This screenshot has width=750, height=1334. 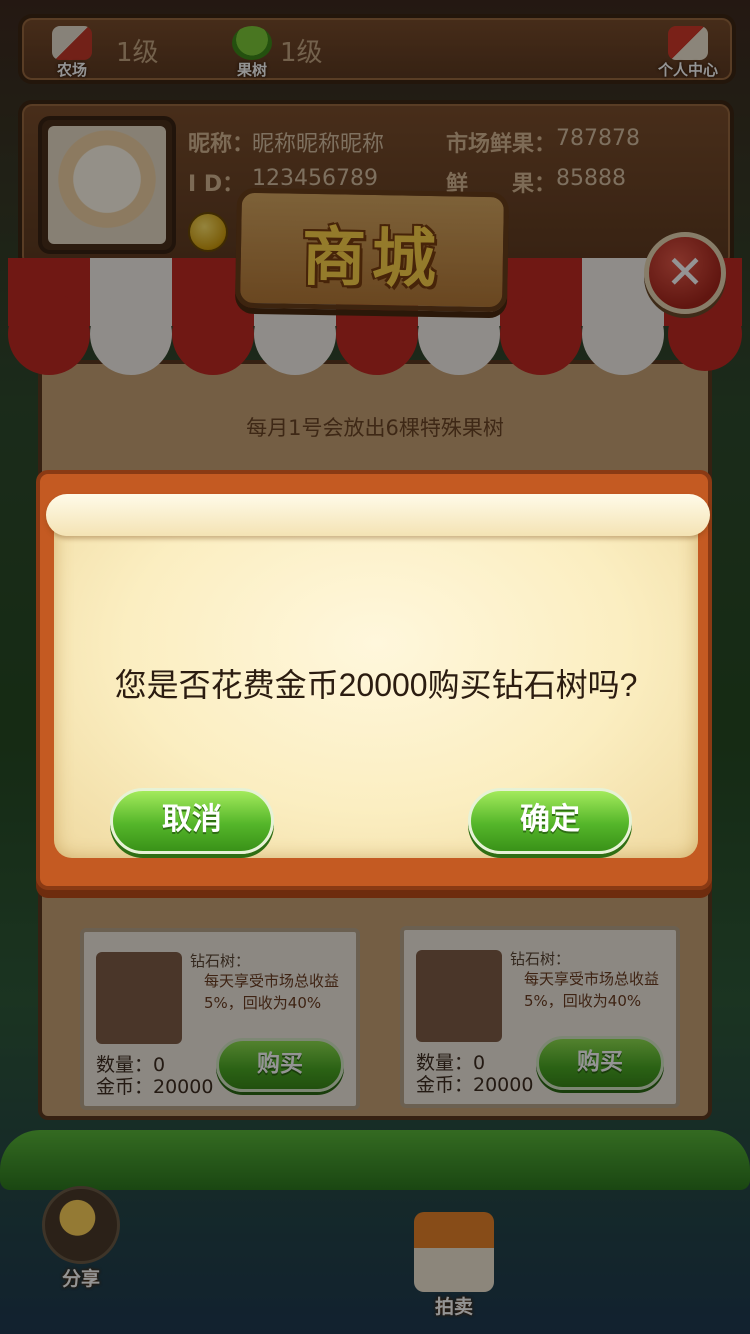 I want to click on confirm-button: 确定, so click(x=550, y=821).